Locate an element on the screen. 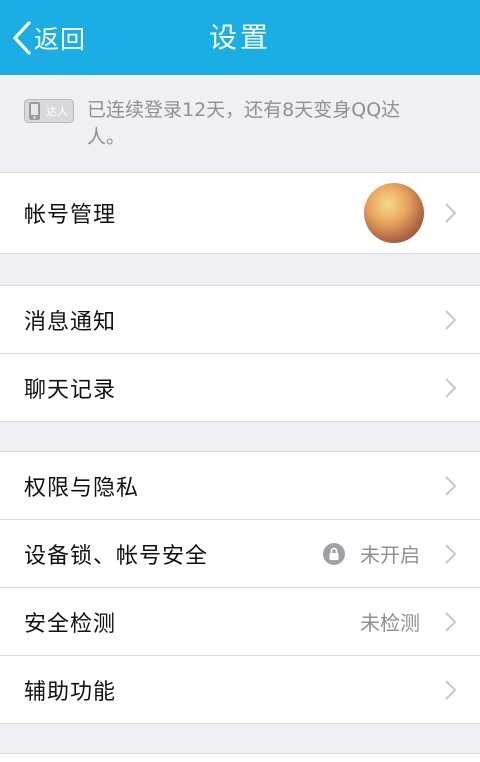 This screenshot has height=762, width=480. security-check-label: 安全检测 is located at coordinates (70, 624).